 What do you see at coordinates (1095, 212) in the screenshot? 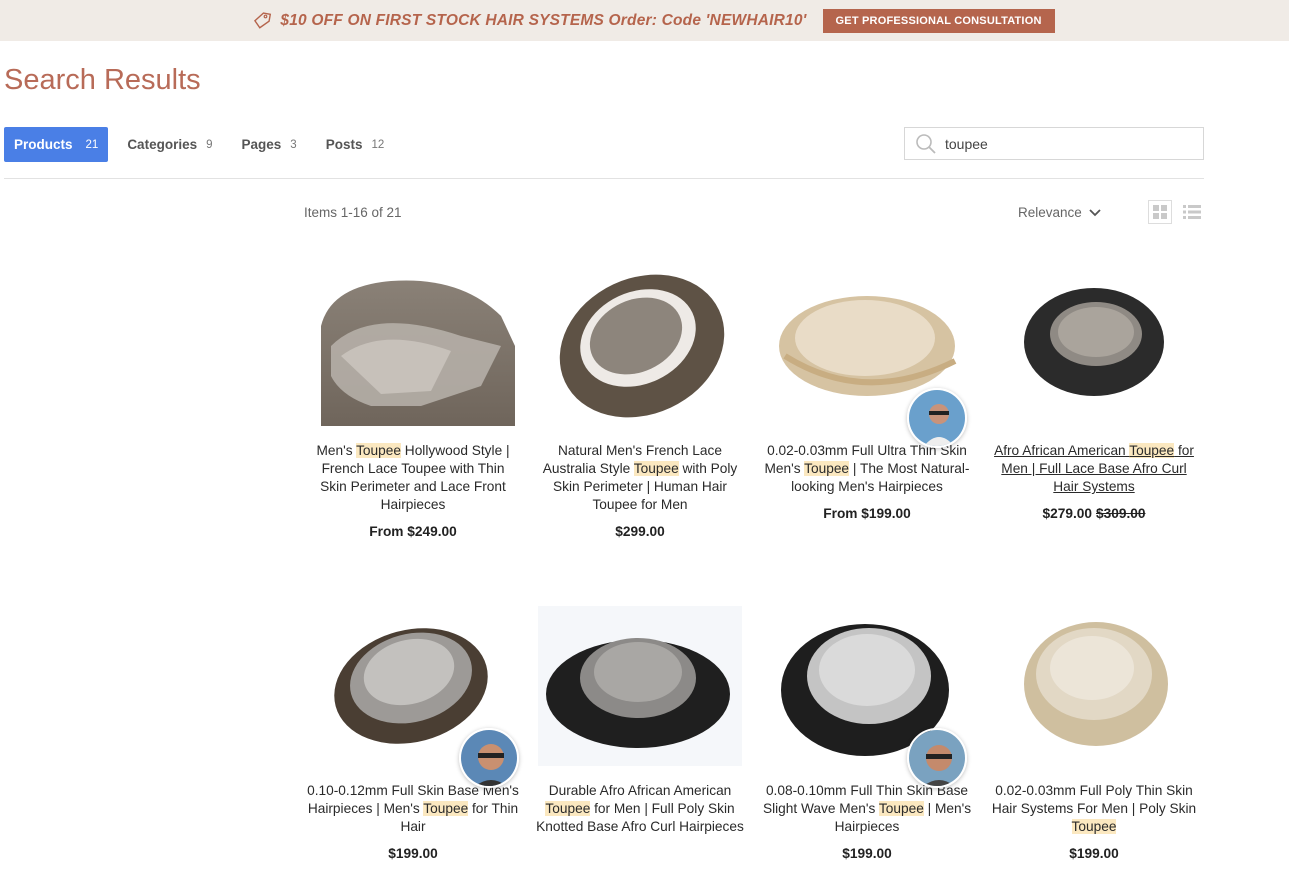
I see `chevron-down-icon` at bounding box center [1095, 212].